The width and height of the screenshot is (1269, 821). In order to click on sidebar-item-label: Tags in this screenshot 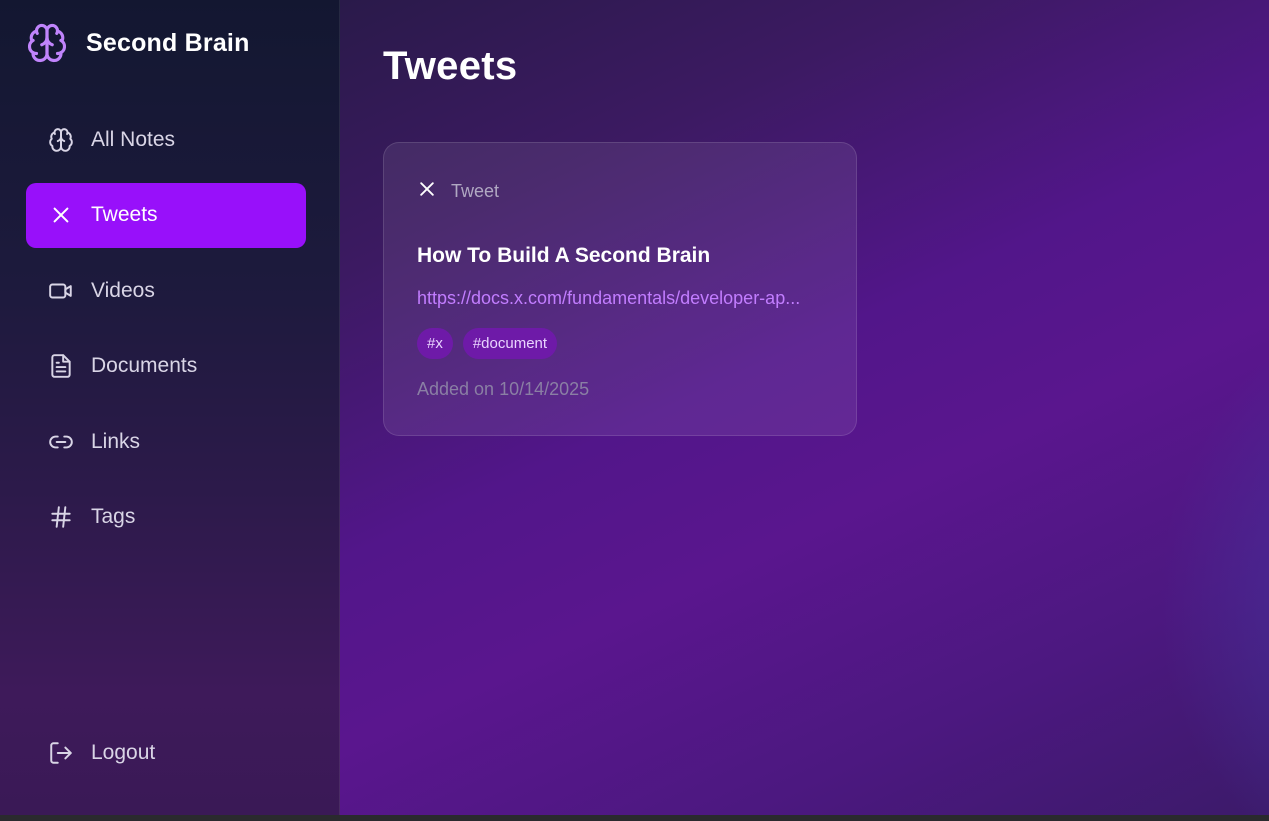, I will do `click(113, 517)`.